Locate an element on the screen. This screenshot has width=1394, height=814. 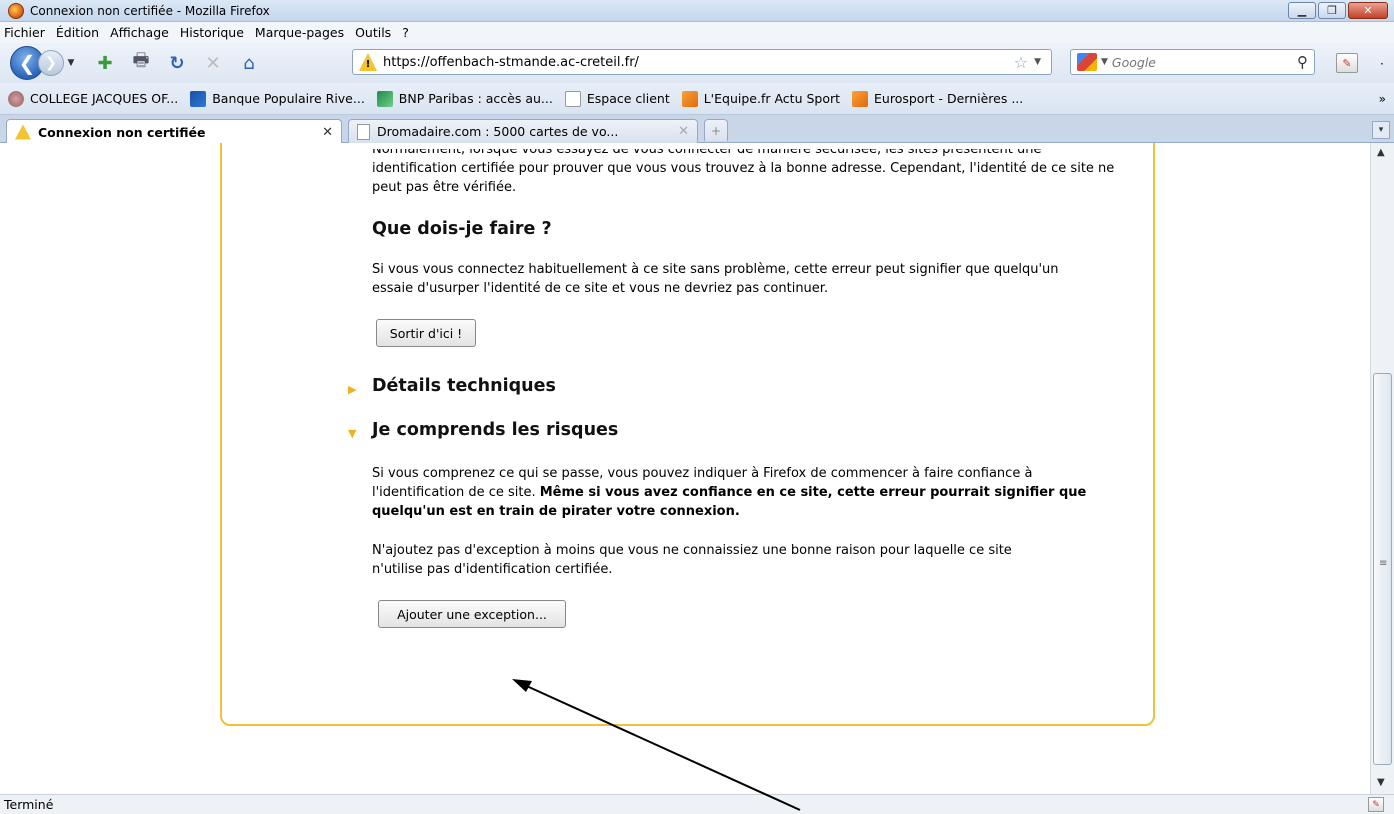
vertical-scrollbar: ▲ ≡ ▼ is located at coordinates (1382, 468).